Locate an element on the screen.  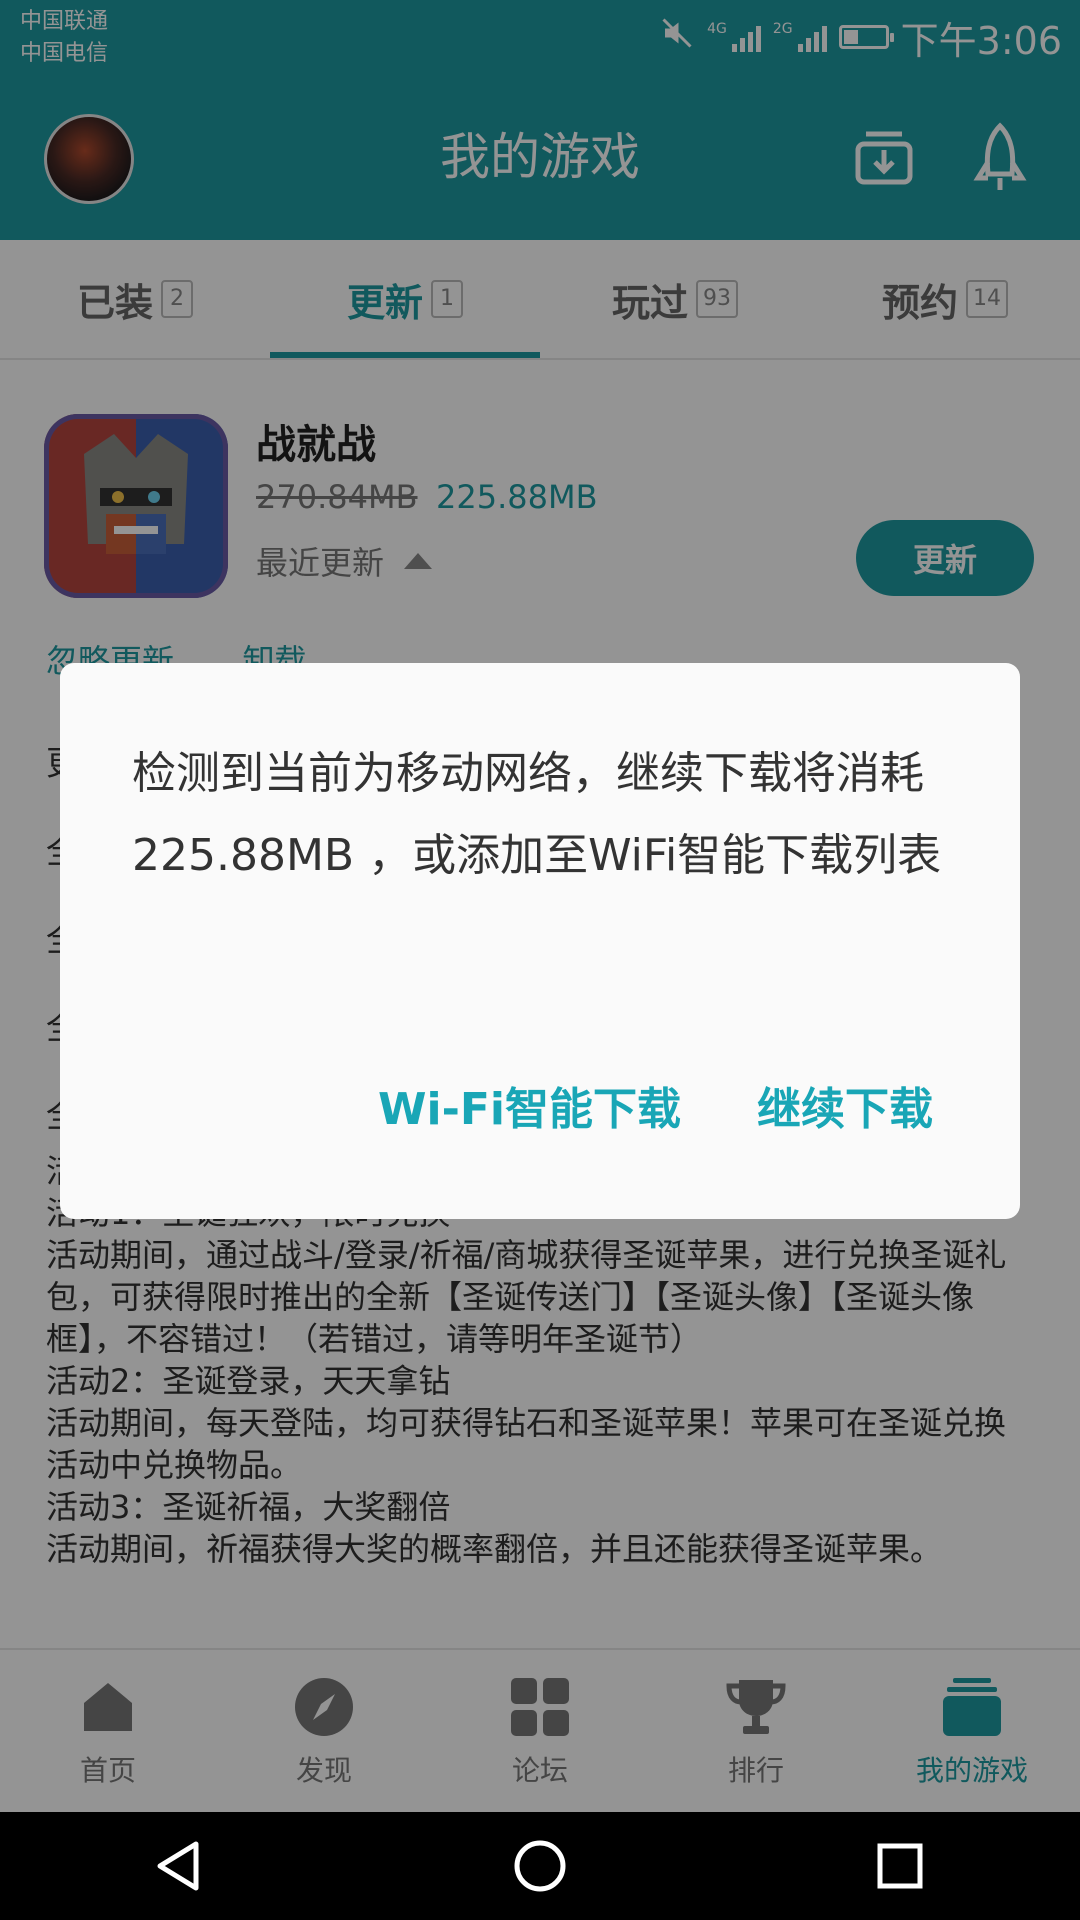
home-button is located at coordinates (540, 1866).